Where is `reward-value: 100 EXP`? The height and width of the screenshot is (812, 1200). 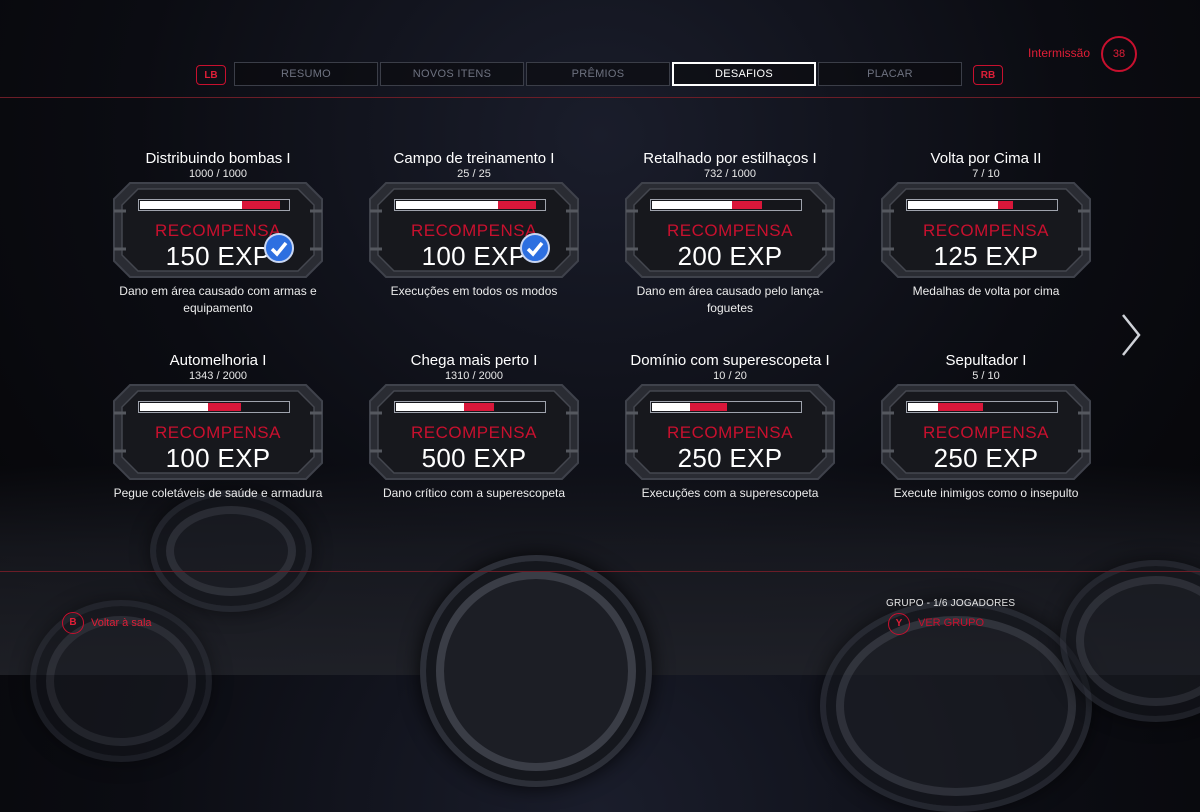
reward-value: 100 EXP is located at coordinates (218, 458).